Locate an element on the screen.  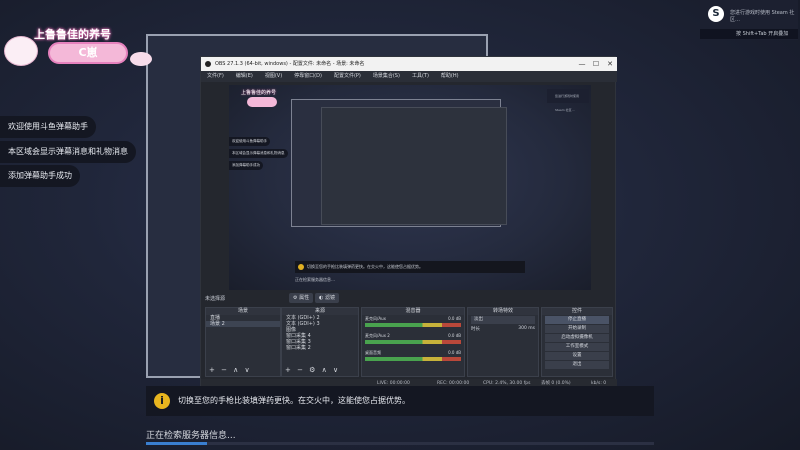
mixer-dock-title: 混音器 is located at coordinates (413, 311).